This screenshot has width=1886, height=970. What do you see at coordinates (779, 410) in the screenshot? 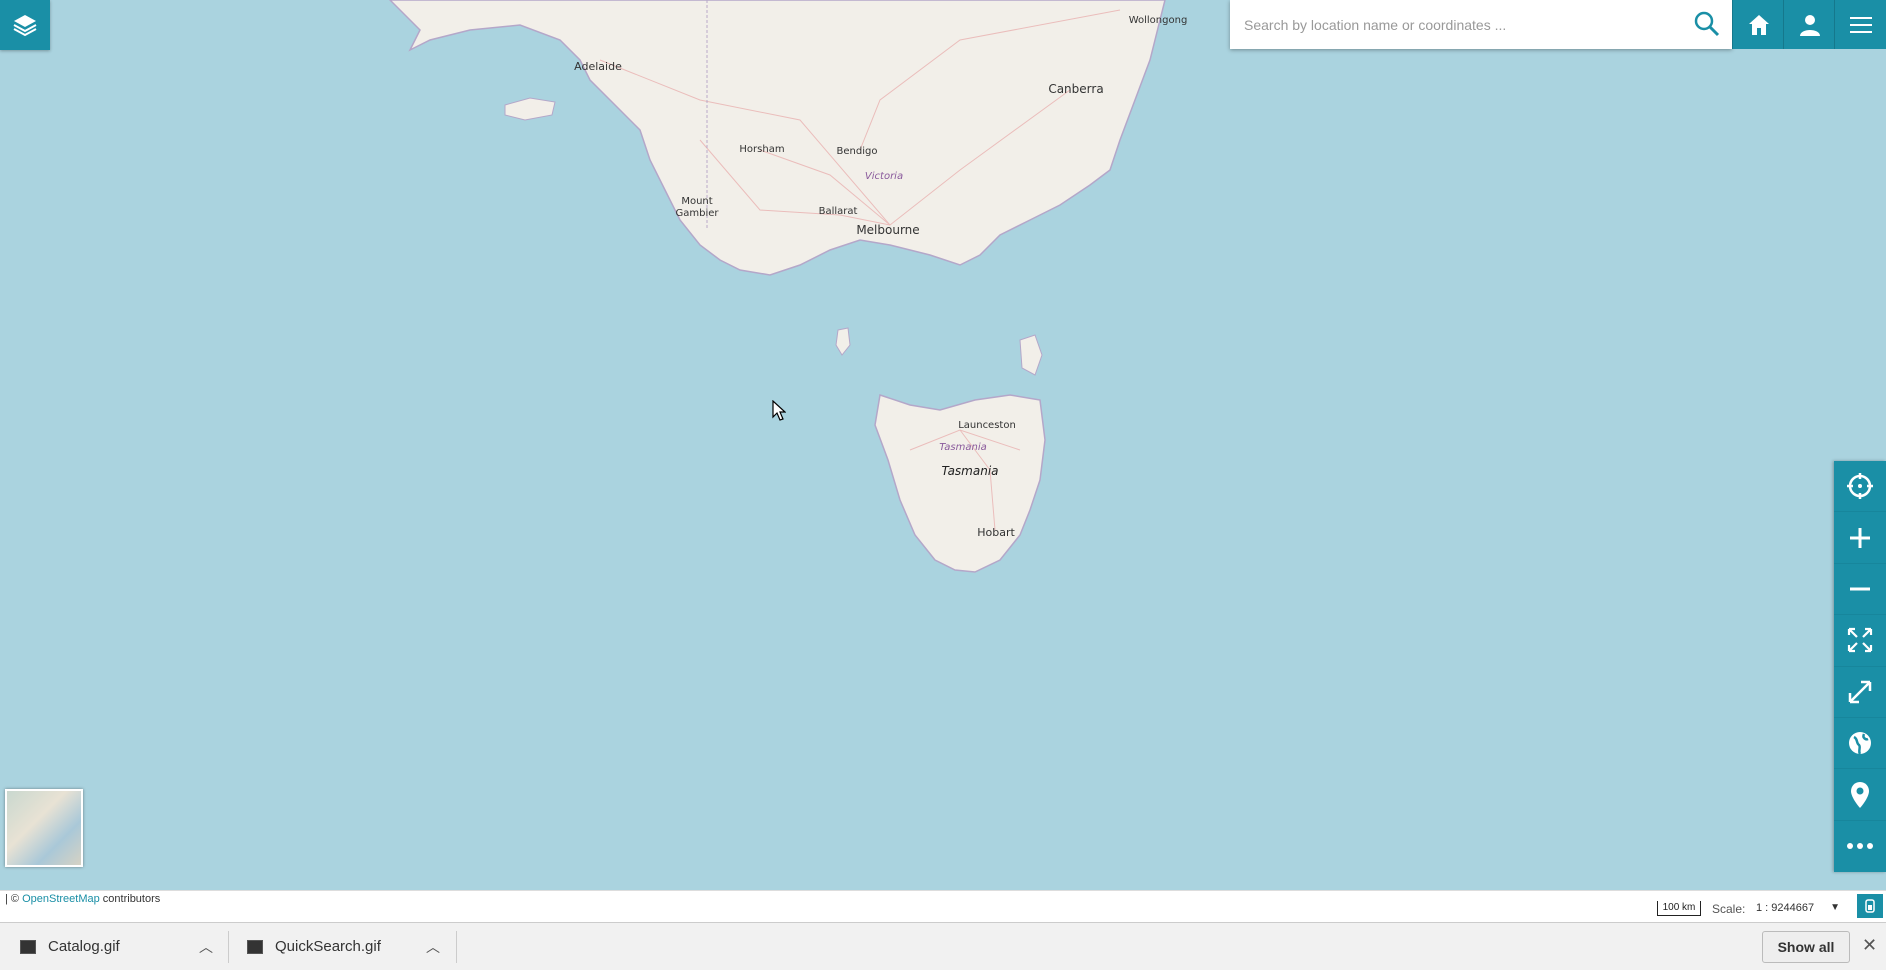
I see `mouse-cursor-icon` at bounding box center [779, 410].